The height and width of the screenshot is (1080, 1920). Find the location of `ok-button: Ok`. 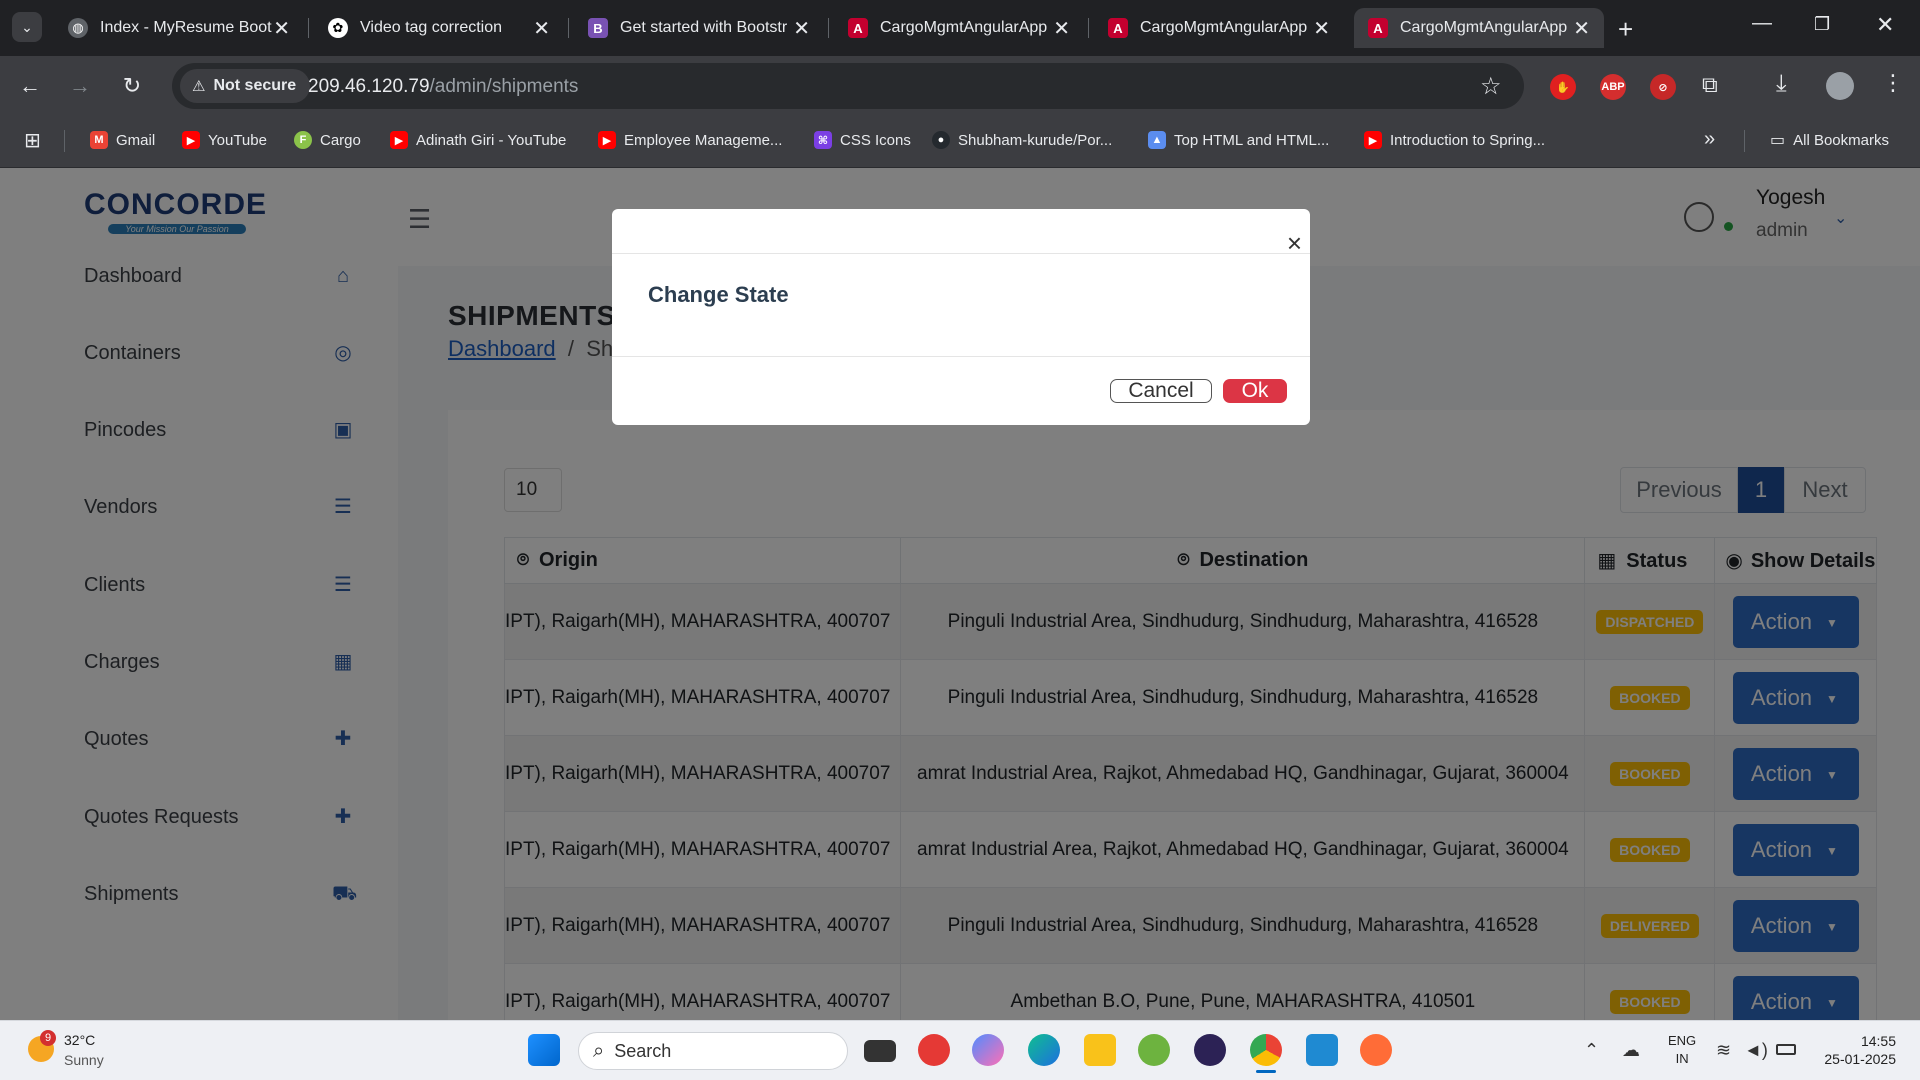

ok-button: Ok is located at coordinates (1255, 391).